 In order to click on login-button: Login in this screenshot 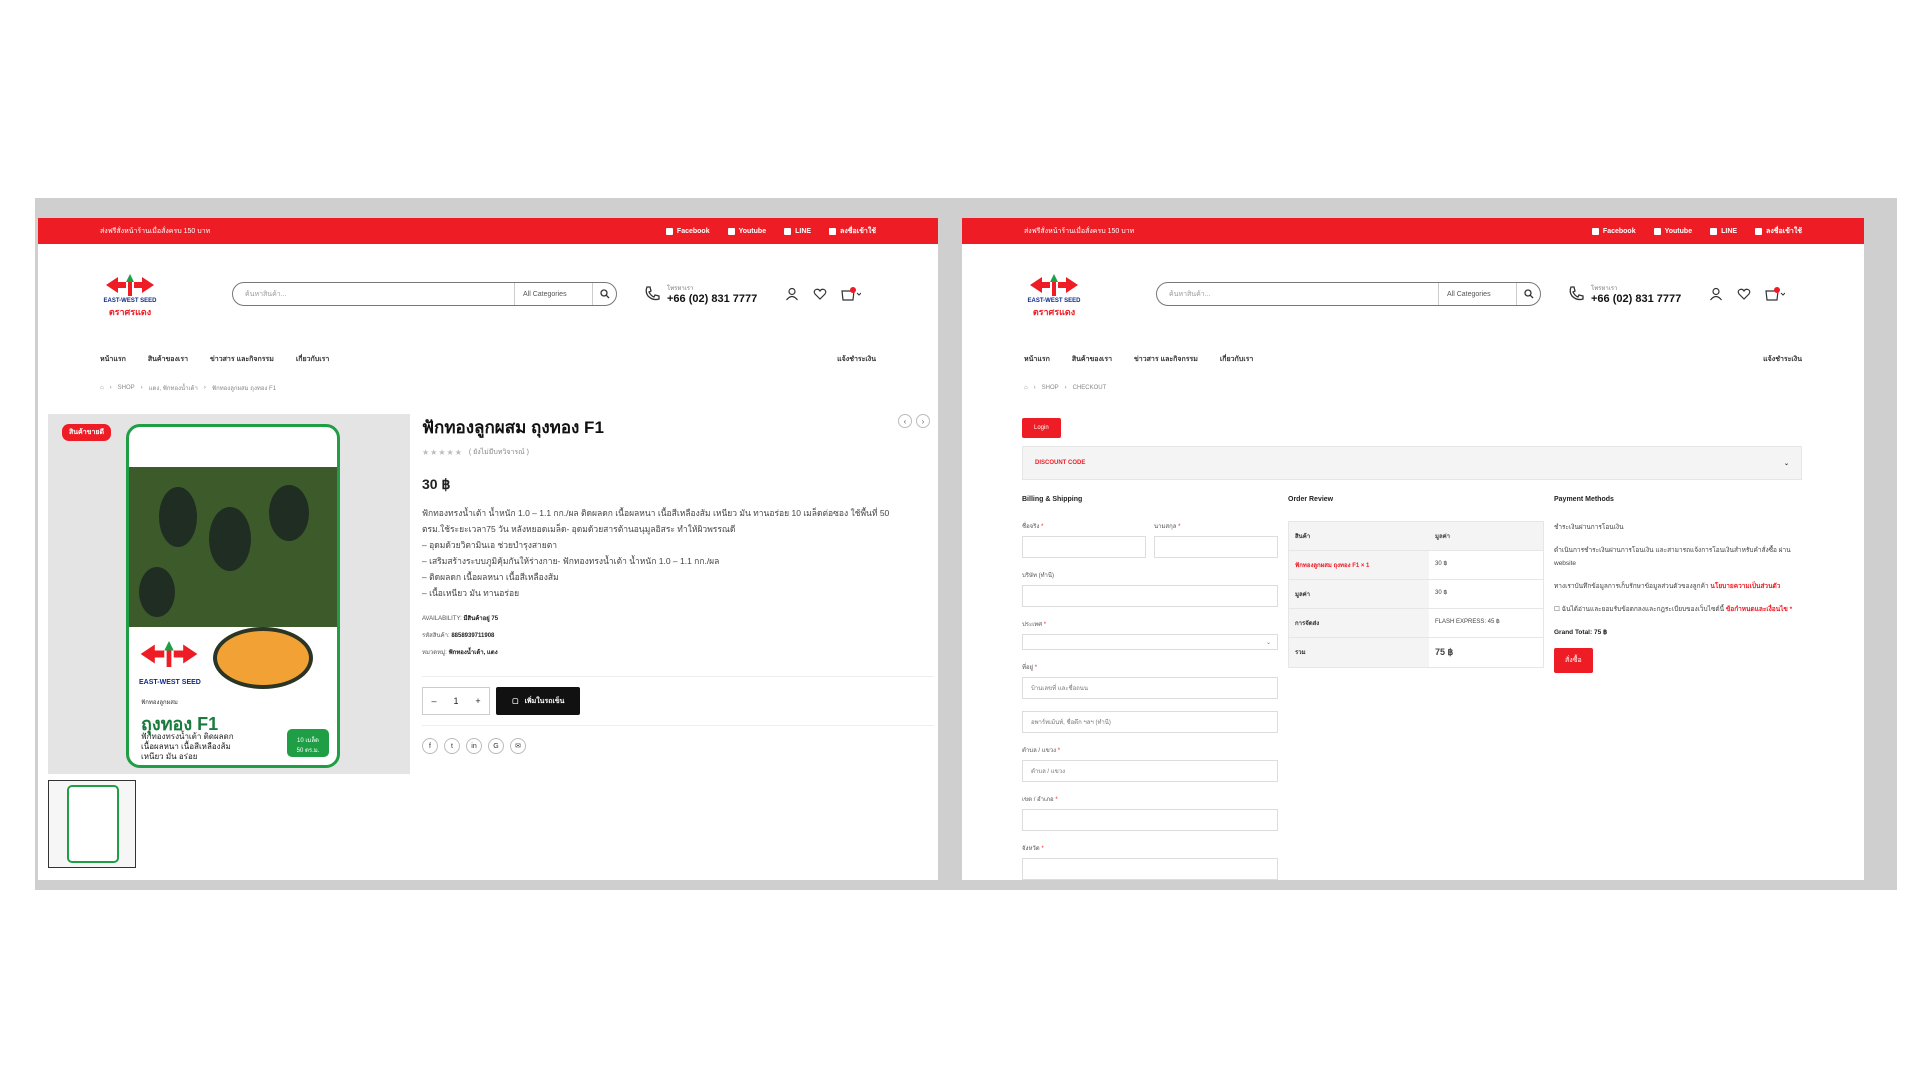, I will do `click(1041, 428)`.